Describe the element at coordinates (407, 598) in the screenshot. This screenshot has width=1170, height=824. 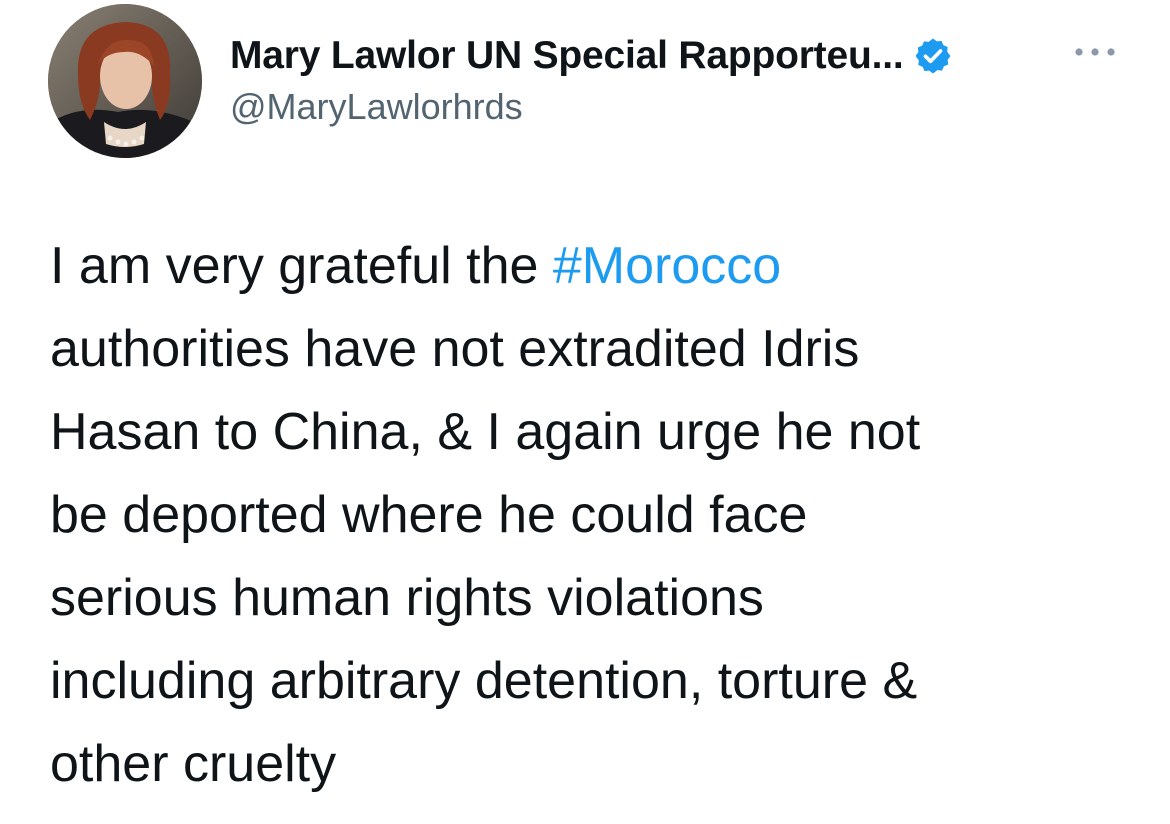
I see `tweet-text-line: serious human rights violations` at that location.